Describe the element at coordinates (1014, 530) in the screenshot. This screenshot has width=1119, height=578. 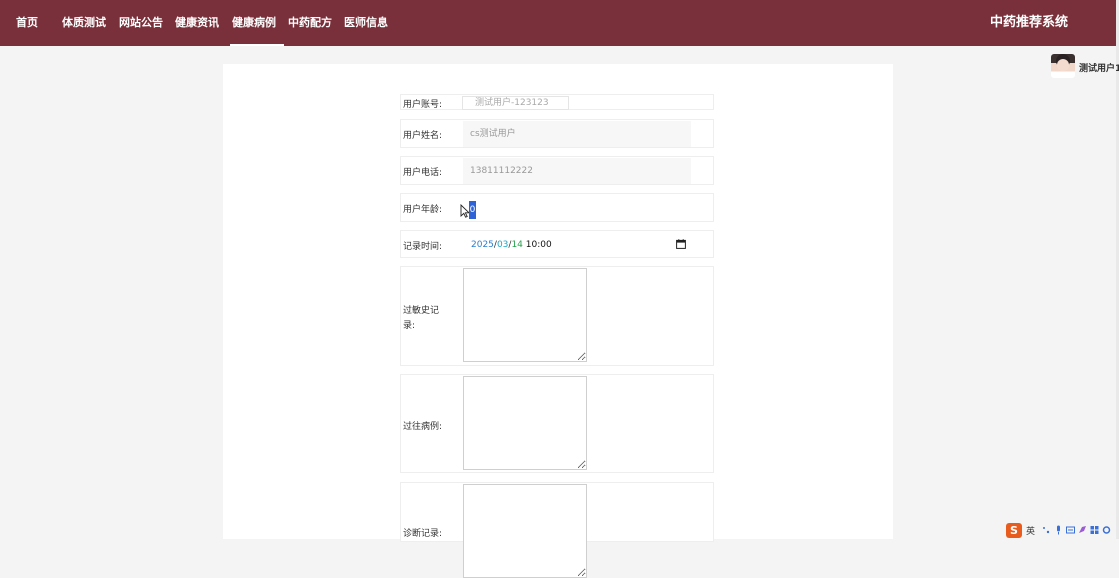
I see `sogou-logo-icon: S` at that location.